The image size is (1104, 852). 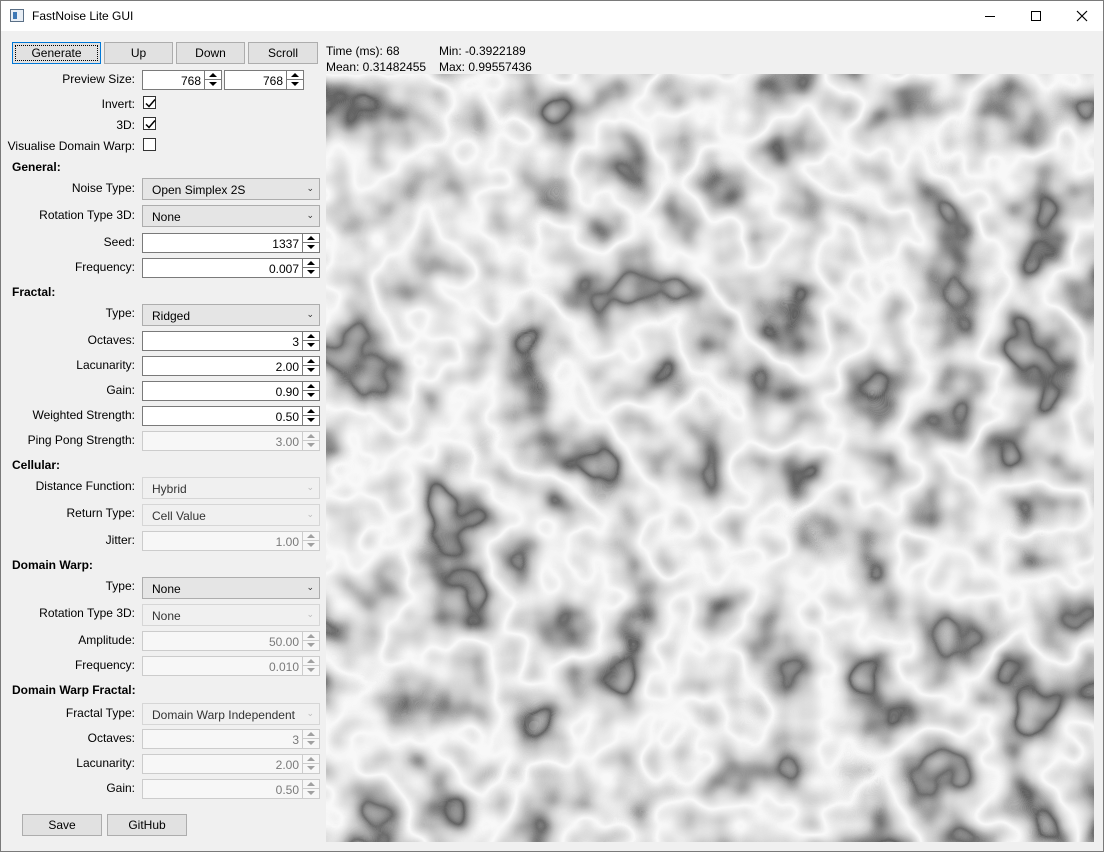 I want to click on dw-lacunarity-label: Lacunarity:, so click(x=105, y=763).